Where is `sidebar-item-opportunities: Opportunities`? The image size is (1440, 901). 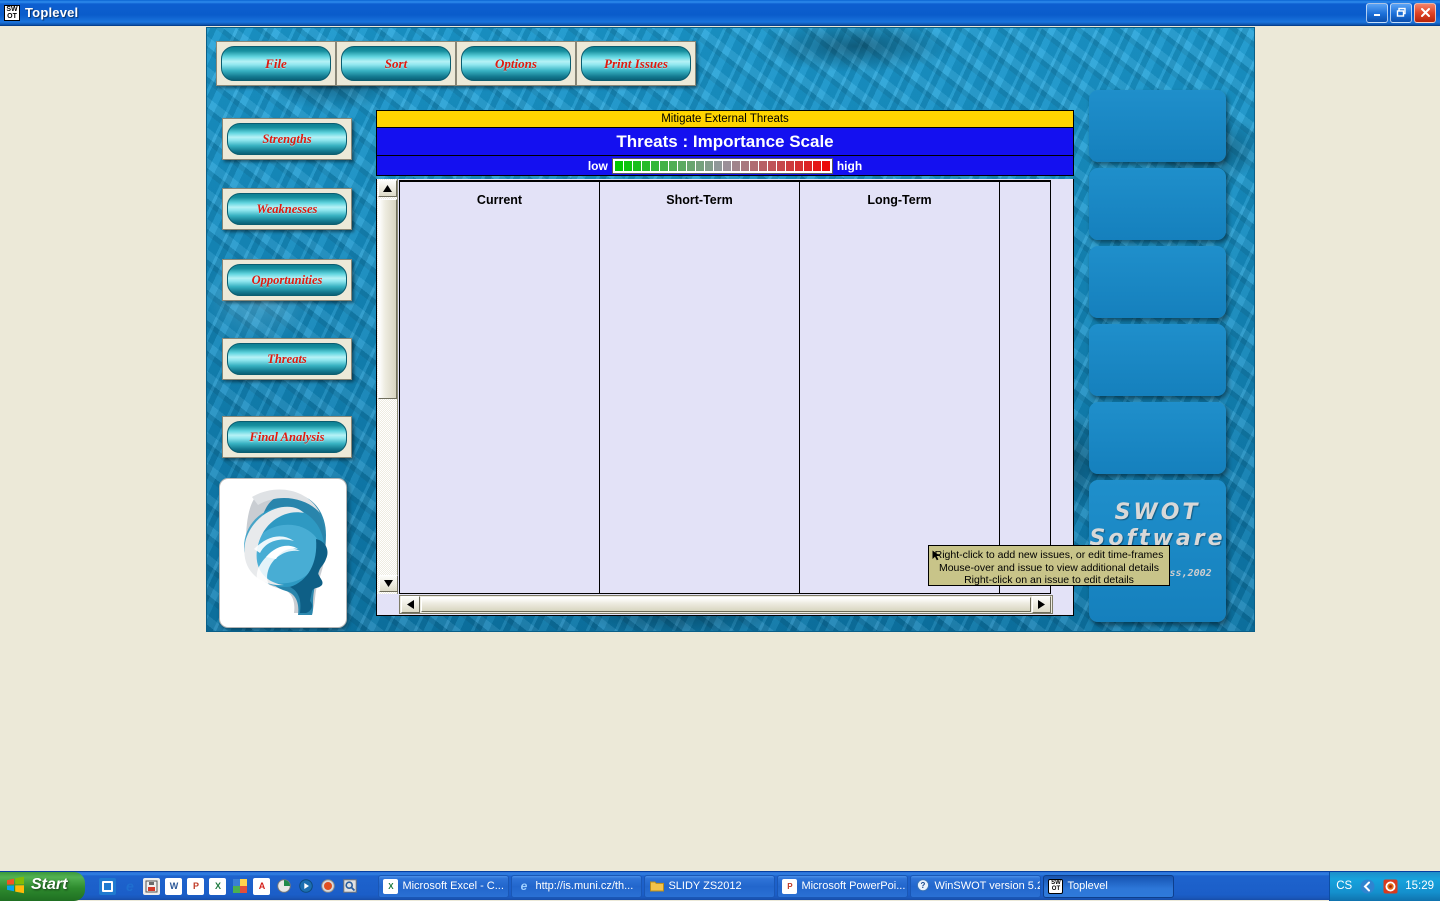 sidebar-item-opportunities: Opportunities is located at coordinates (287, 280).